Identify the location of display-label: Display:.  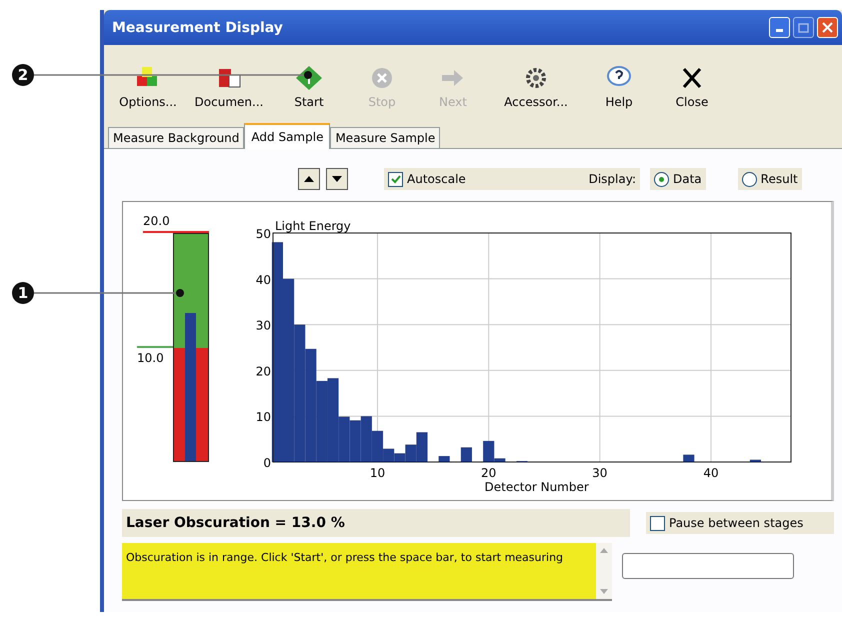
(612, 179).